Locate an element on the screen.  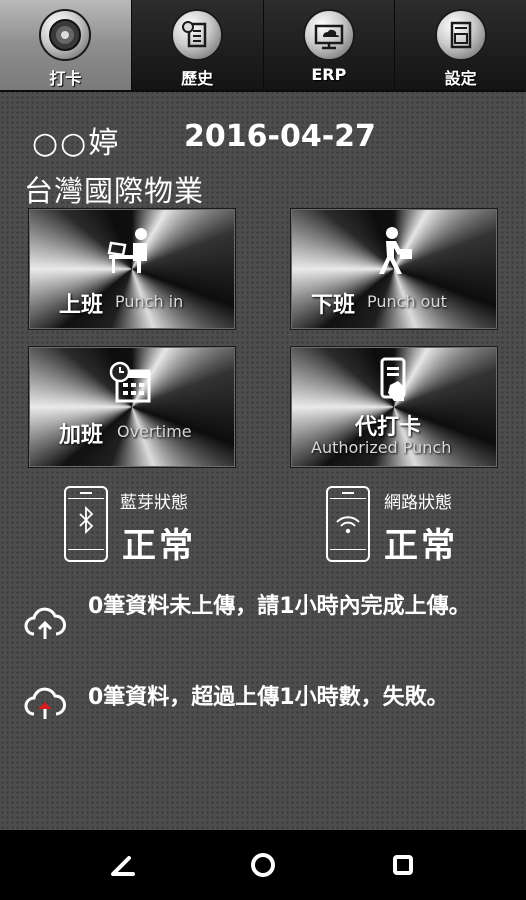
system-nav-bar is located at coordinates (263, 865).